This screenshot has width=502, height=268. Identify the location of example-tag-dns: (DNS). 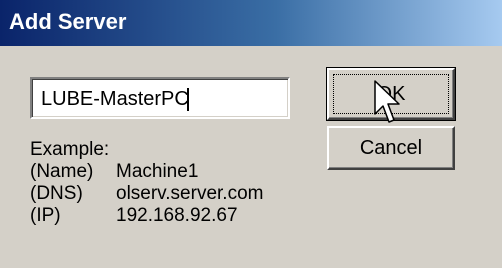
(56, 193).